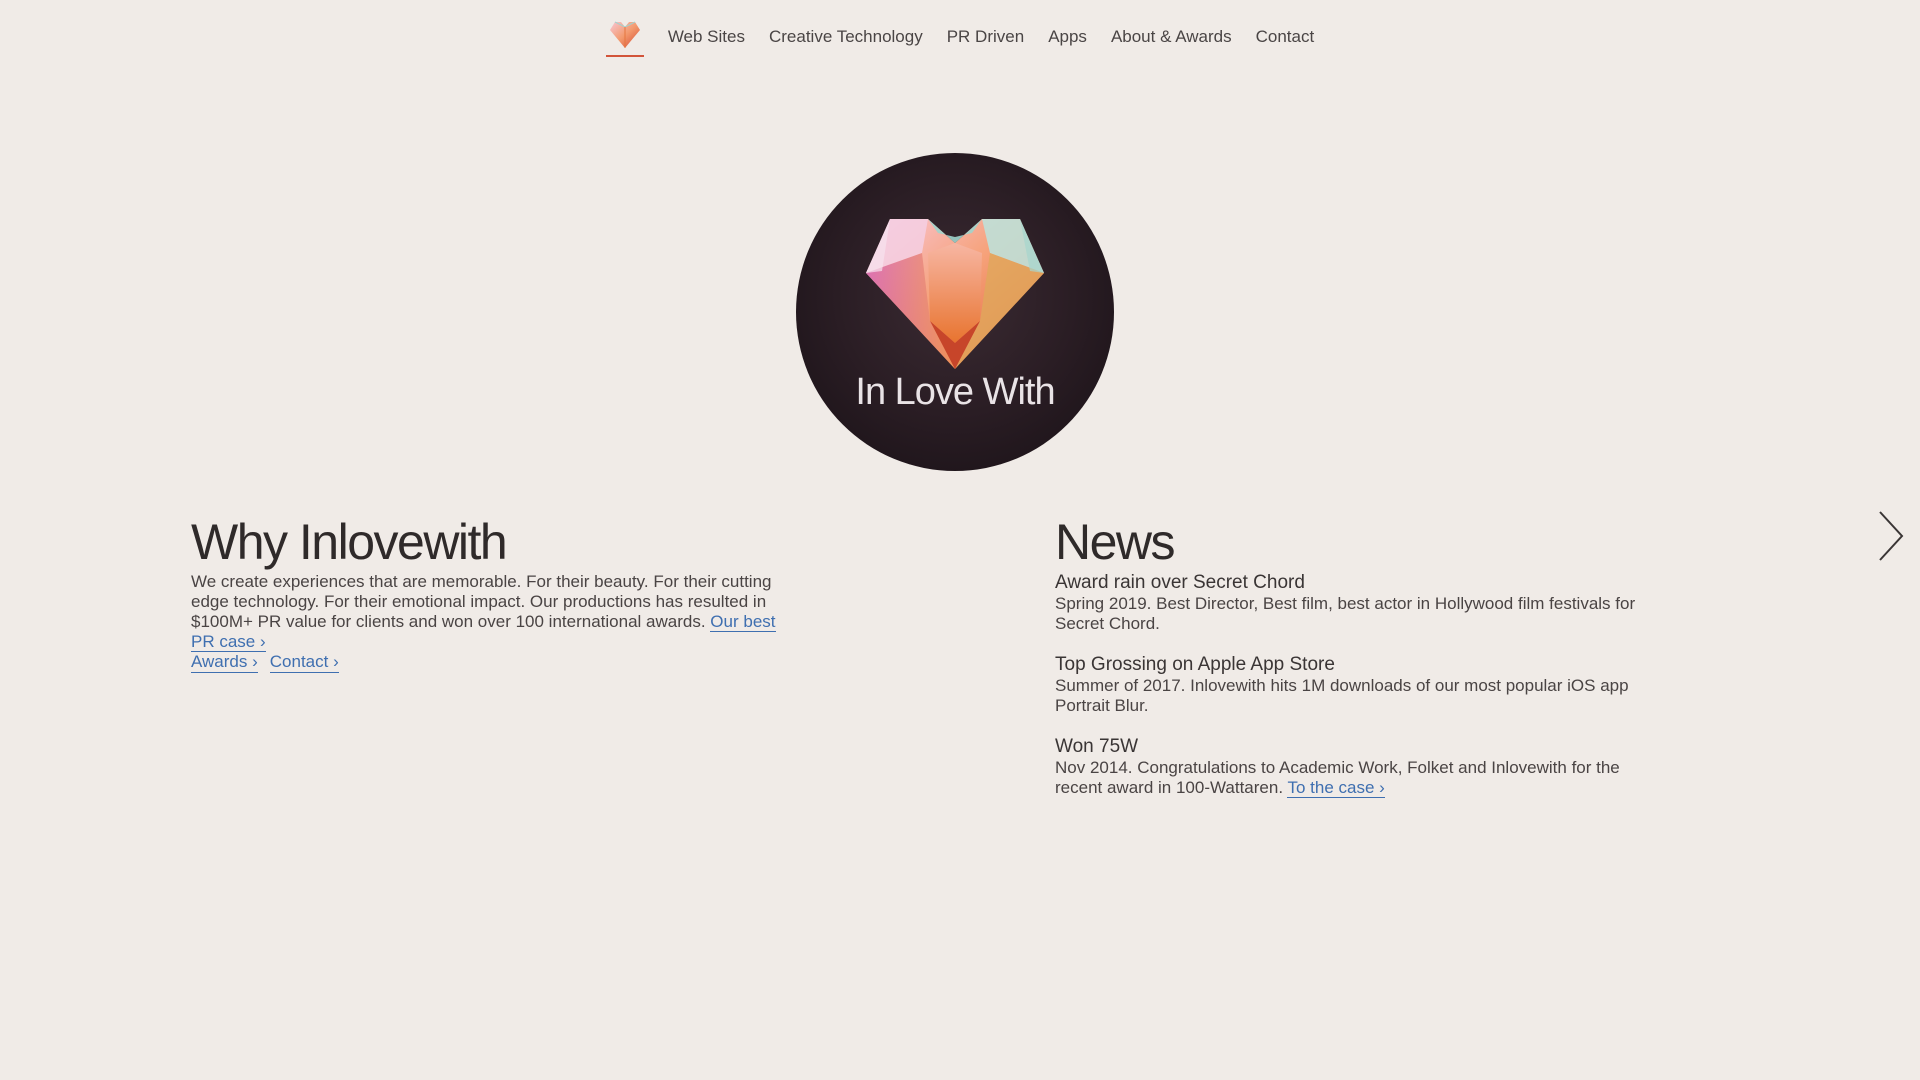 This screenshot has width=1920, height=1080. I want to click on chevron-right-icon, so click(1891, 536).